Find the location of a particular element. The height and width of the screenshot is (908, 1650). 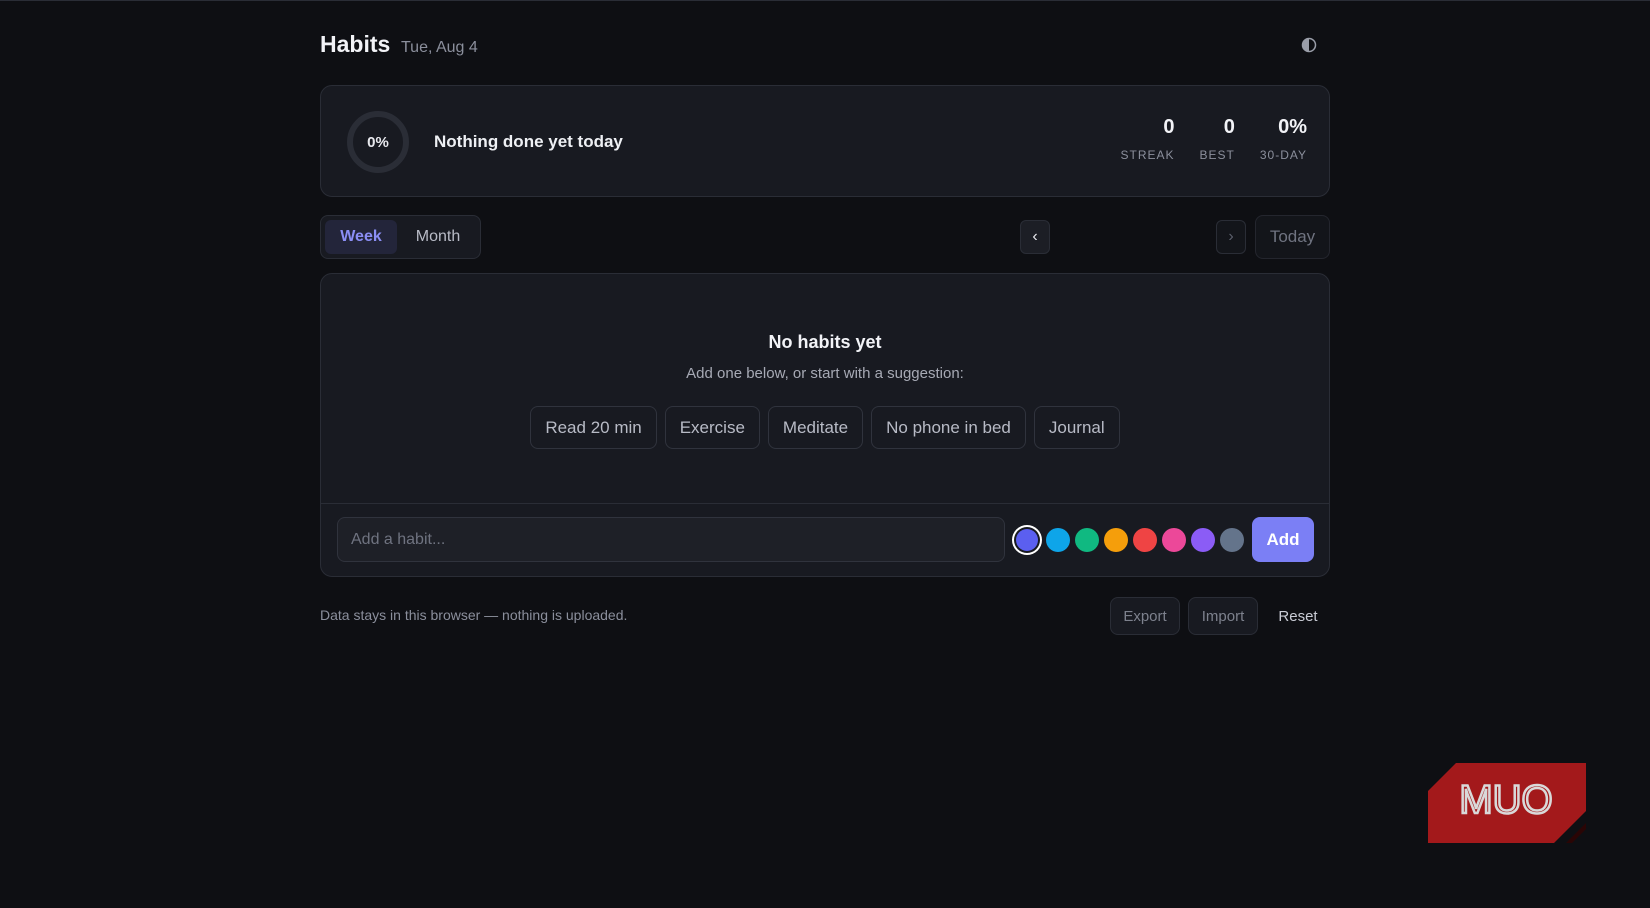

summary-message: Nothing done yet today is located at coordinates (528, 141).